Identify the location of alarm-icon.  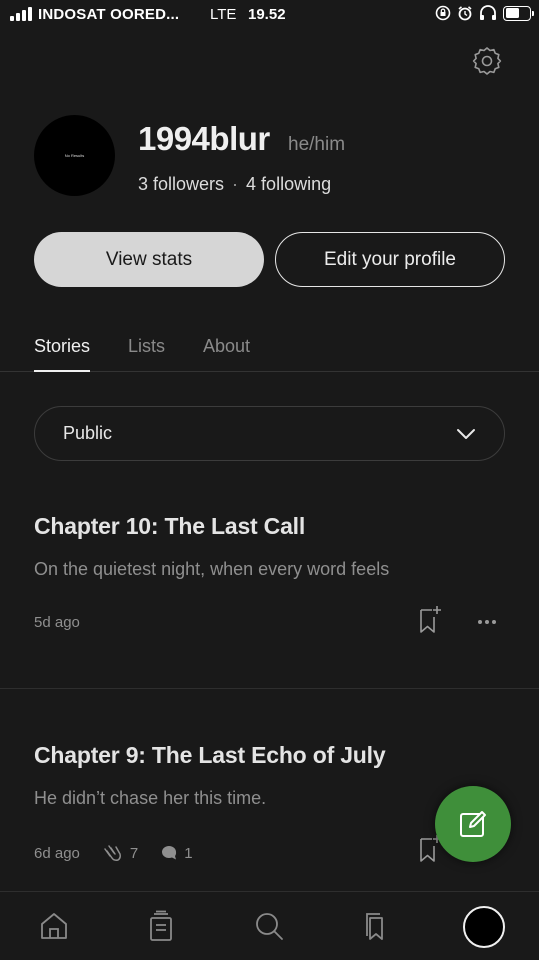
(465, 13).